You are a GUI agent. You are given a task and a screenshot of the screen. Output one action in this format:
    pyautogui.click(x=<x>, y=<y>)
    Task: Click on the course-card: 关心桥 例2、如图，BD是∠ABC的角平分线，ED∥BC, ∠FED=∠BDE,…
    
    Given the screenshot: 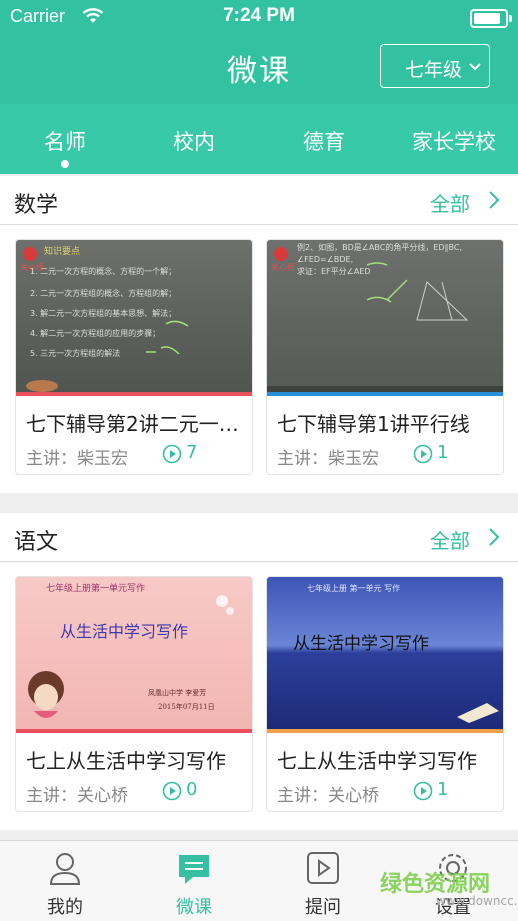 What is the action you would take?
    pyautogui.click(x=385, y=357)
    